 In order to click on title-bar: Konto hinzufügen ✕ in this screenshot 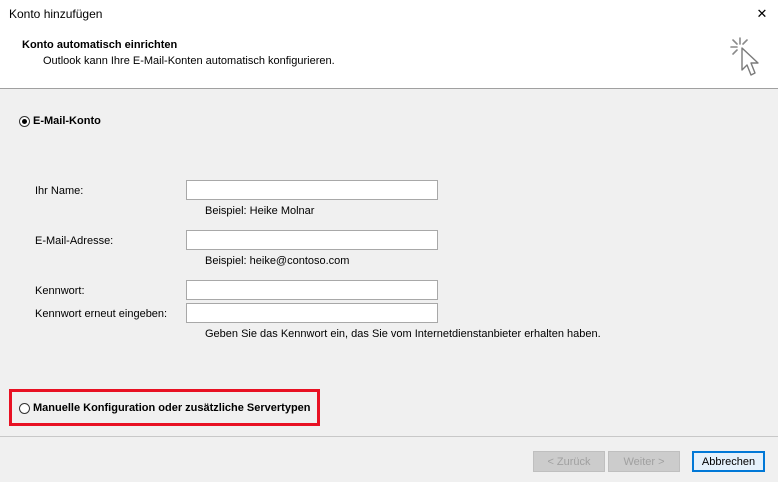, I will do `click(389, 14)`.